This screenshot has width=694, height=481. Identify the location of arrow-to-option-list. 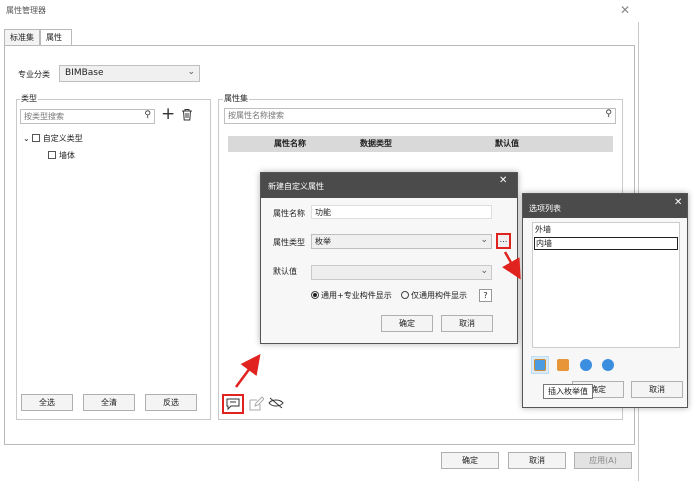
(511, 265).